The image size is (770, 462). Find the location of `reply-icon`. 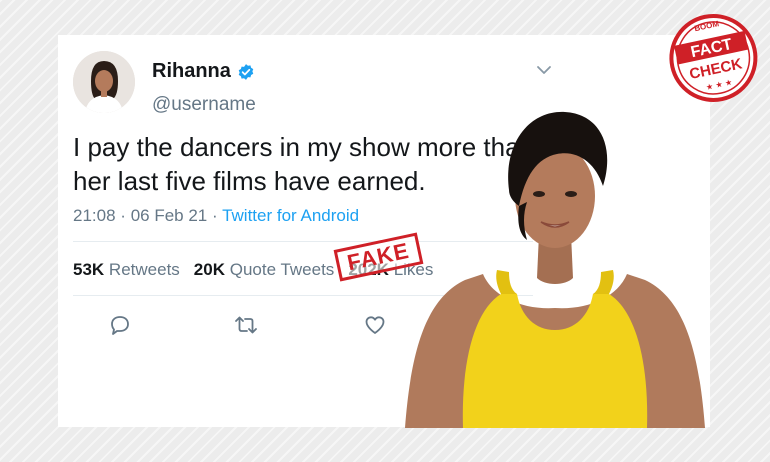

reply-icon is located at coordinates (120, 327).